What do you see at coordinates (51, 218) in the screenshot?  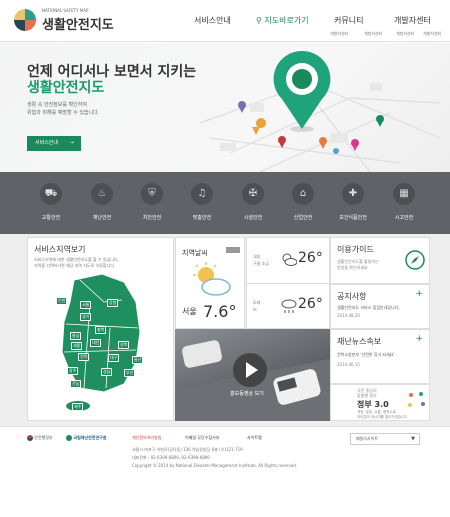 I see `category-label: 교통안전` at bounding box center [51, 218].